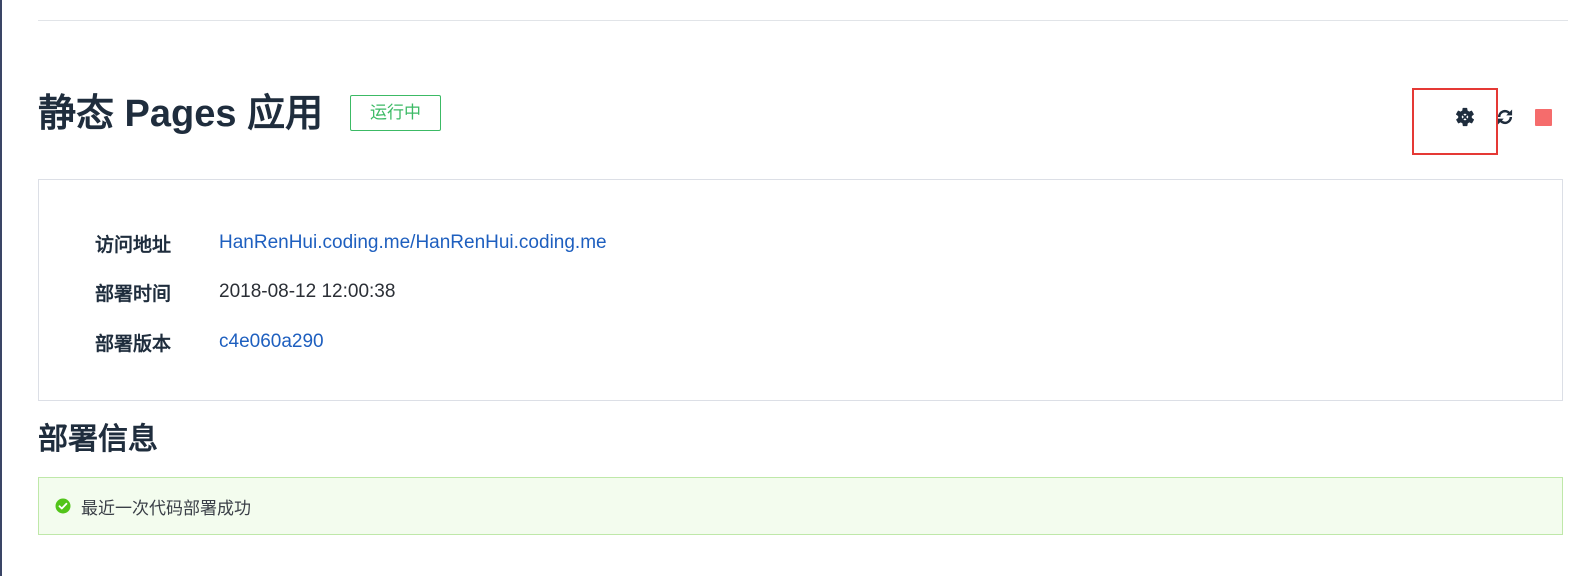 Image resolution: width=1588 pixels, height=576 pixels. I want to click on info-row-time: 部署时间 2018-08-12 12:00:38, so click(245, 292).